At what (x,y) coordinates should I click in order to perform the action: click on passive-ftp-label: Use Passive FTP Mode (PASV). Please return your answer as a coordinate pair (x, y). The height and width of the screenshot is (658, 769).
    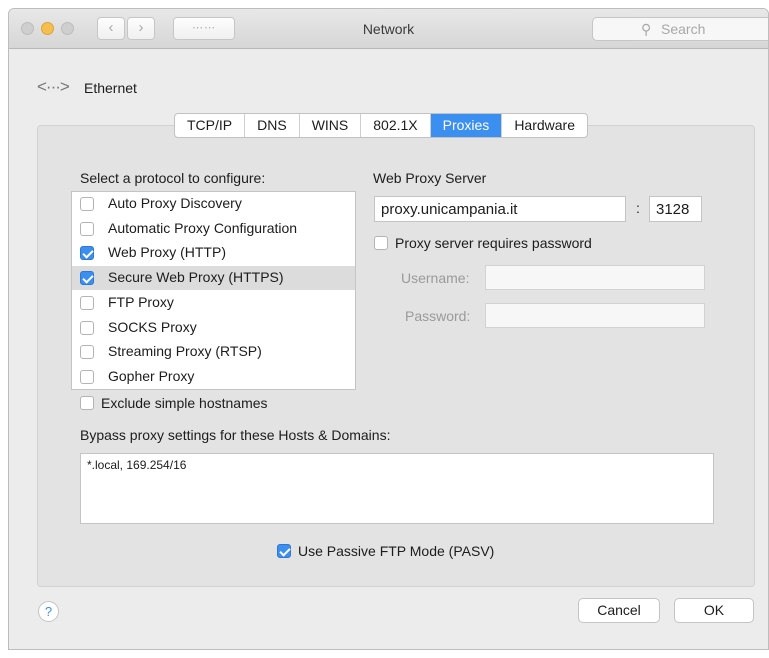
    Looking at the image, I should click on (396, 551).